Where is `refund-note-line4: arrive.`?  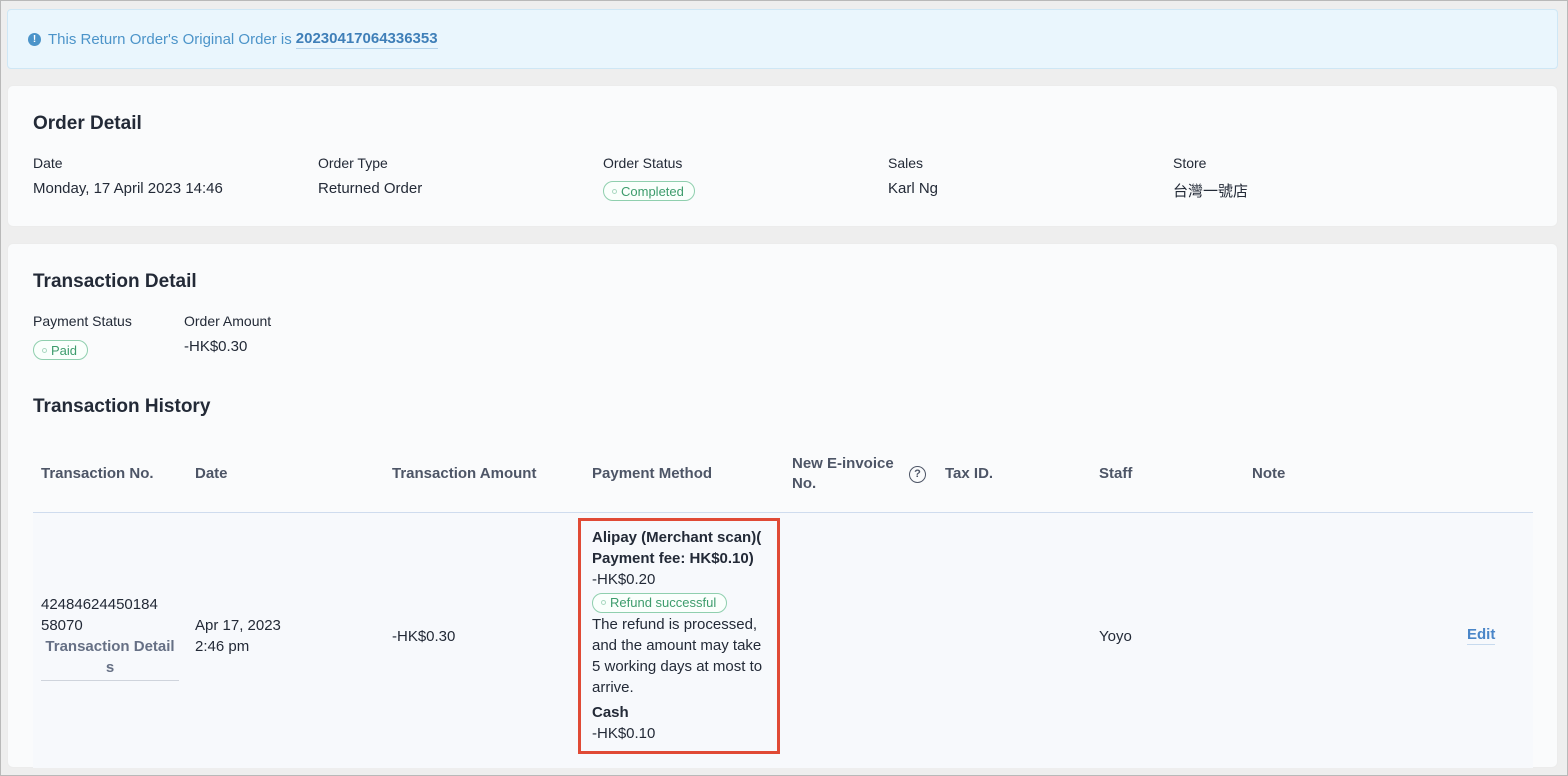
refund-note-line4: arrive. is located at coordinates (613, 687).